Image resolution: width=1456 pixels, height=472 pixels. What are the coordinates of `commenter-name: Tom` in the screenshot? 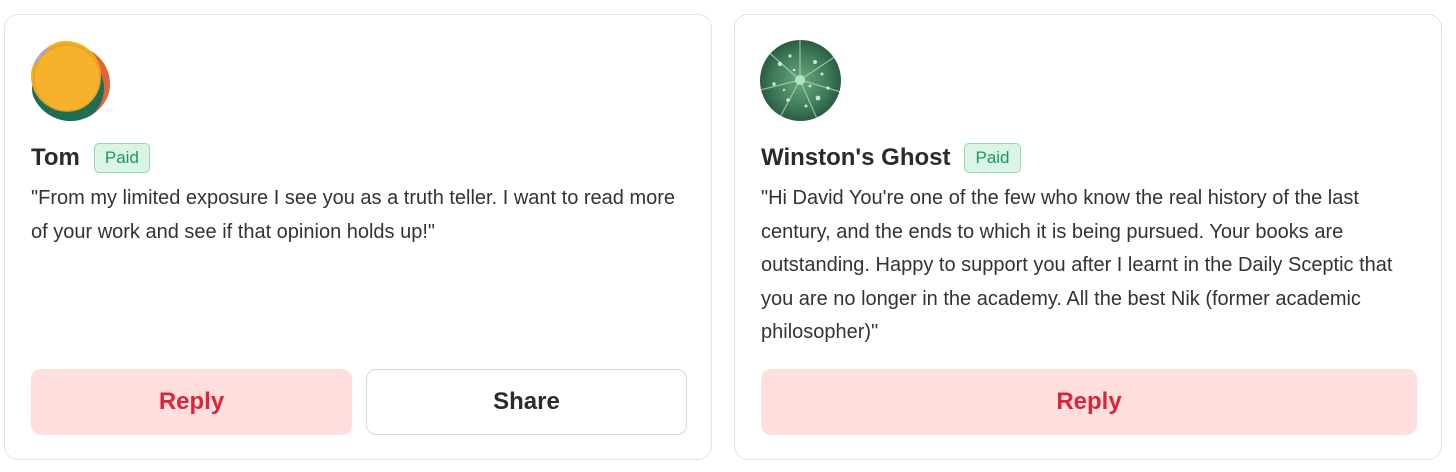 It's located at (55, 158).